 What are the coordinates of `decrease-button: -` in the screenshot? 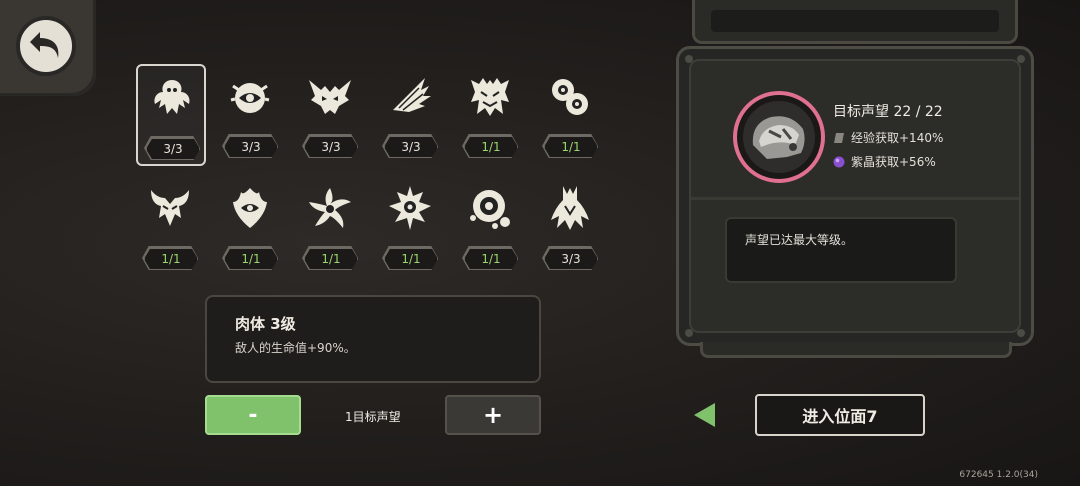 It's located at (253, 415).